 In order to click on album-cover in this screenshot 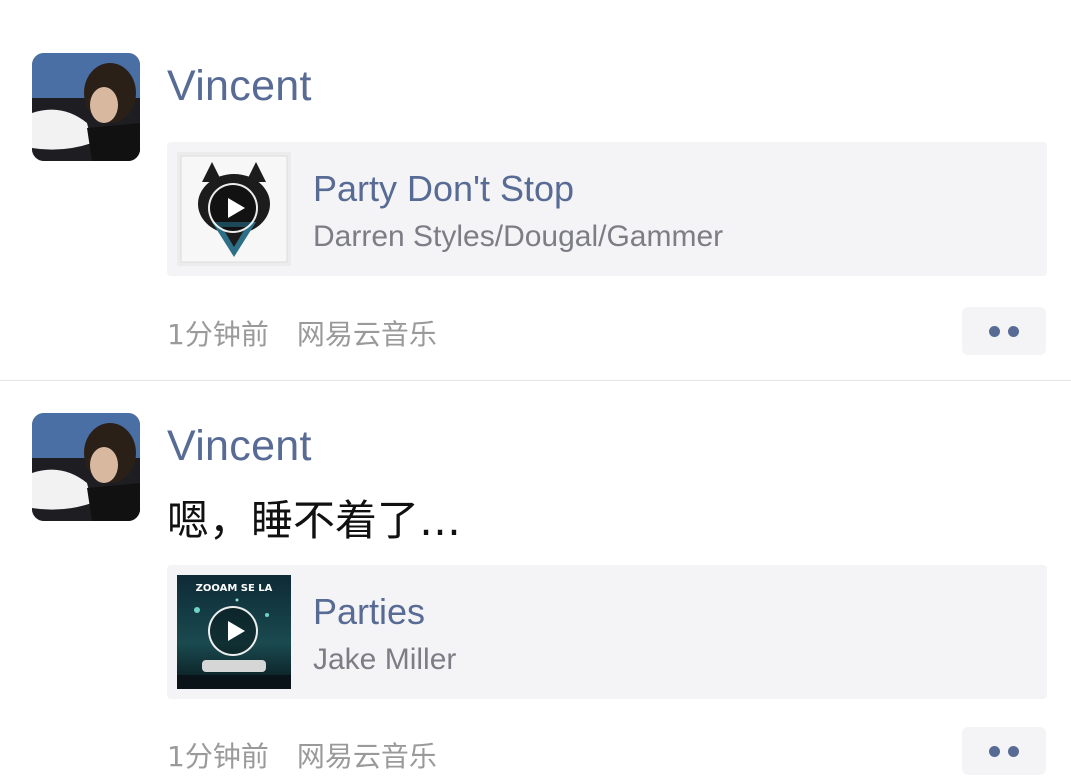, I will do `click(234, 209)`.